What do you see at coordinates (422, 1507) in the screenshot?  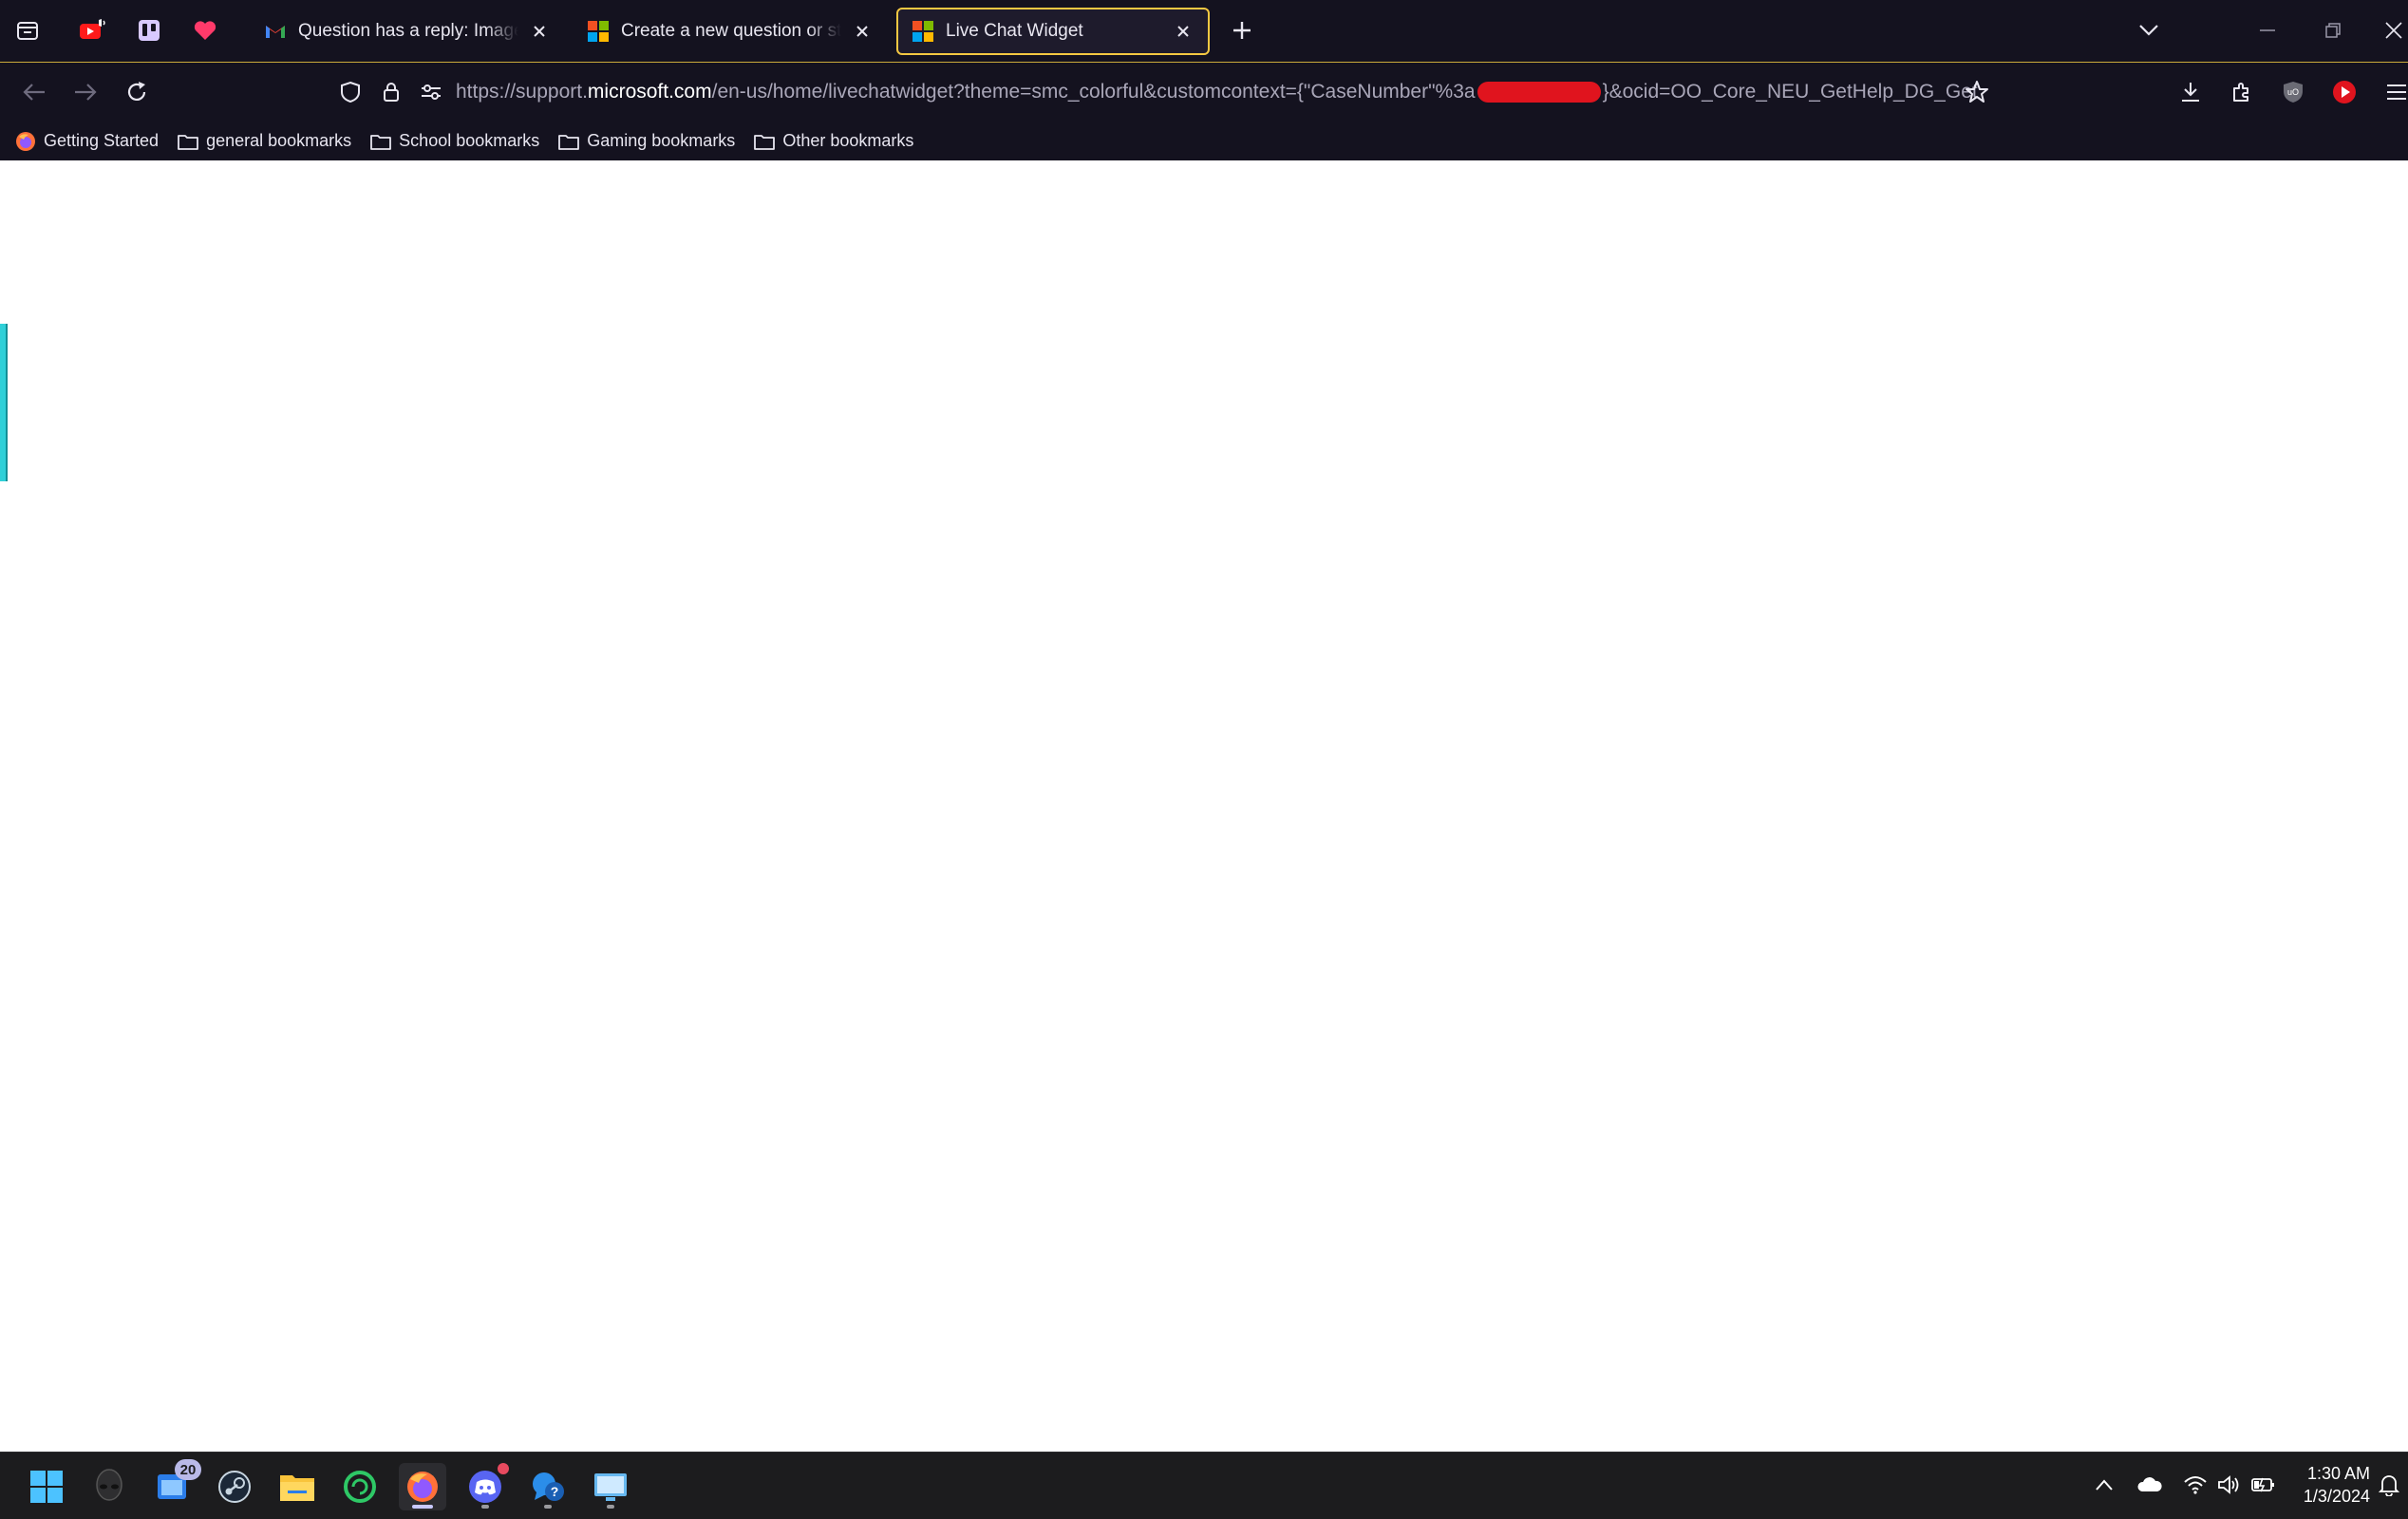 I see `active-indicator` at bounding box center [422, 1507].